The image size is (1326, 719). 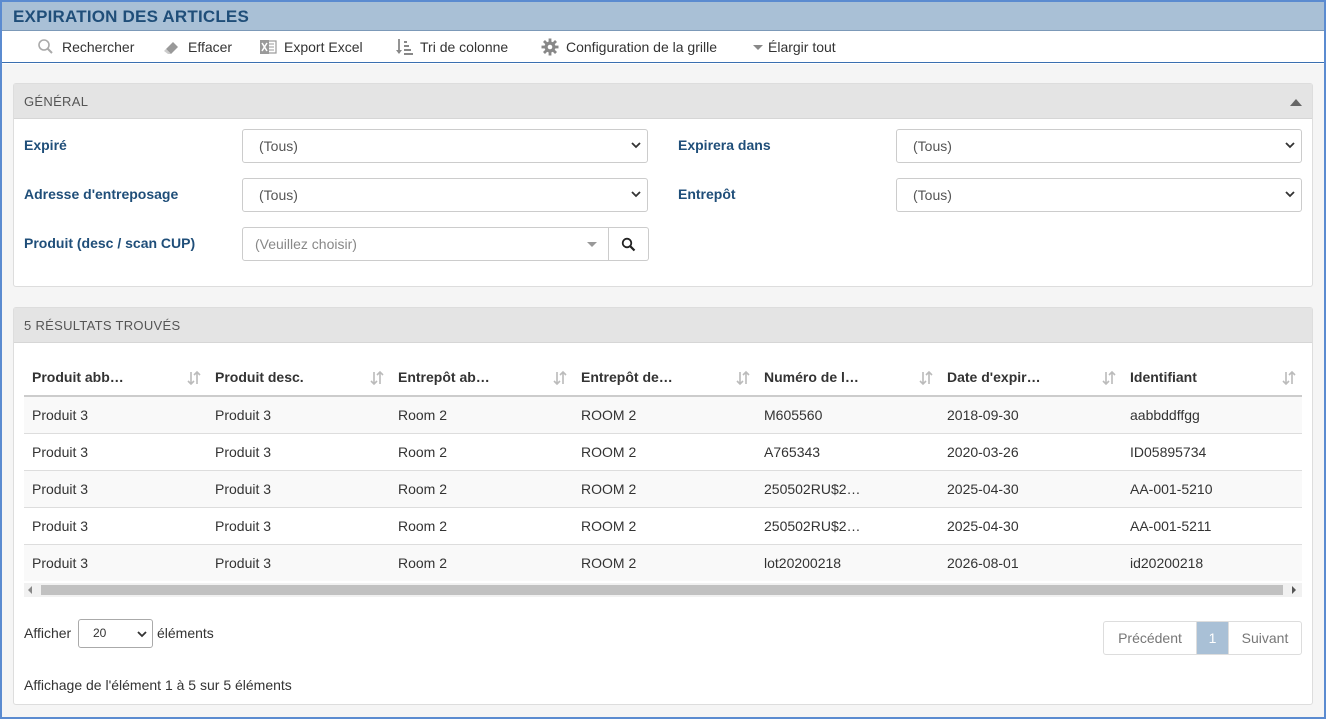 I want to click on product-label: Produit (desc / scan CUP), so click(x=110, y=243).